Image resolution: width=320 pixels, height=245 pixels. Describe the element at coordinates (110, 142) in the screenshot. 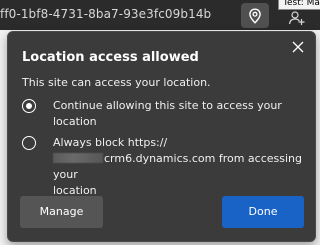

I see `option-label-line: Always block https://` at that location.